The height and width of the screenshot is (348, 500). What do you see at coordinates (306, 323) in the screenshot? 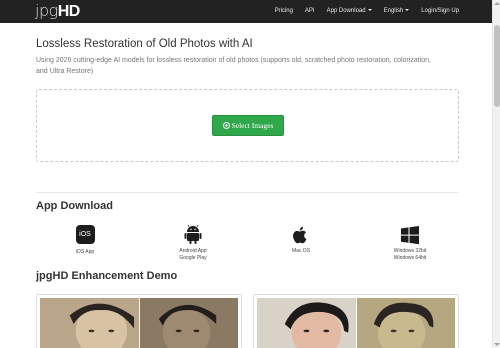
I see `demo-photo-2-before` at bounding box center [306, 323].